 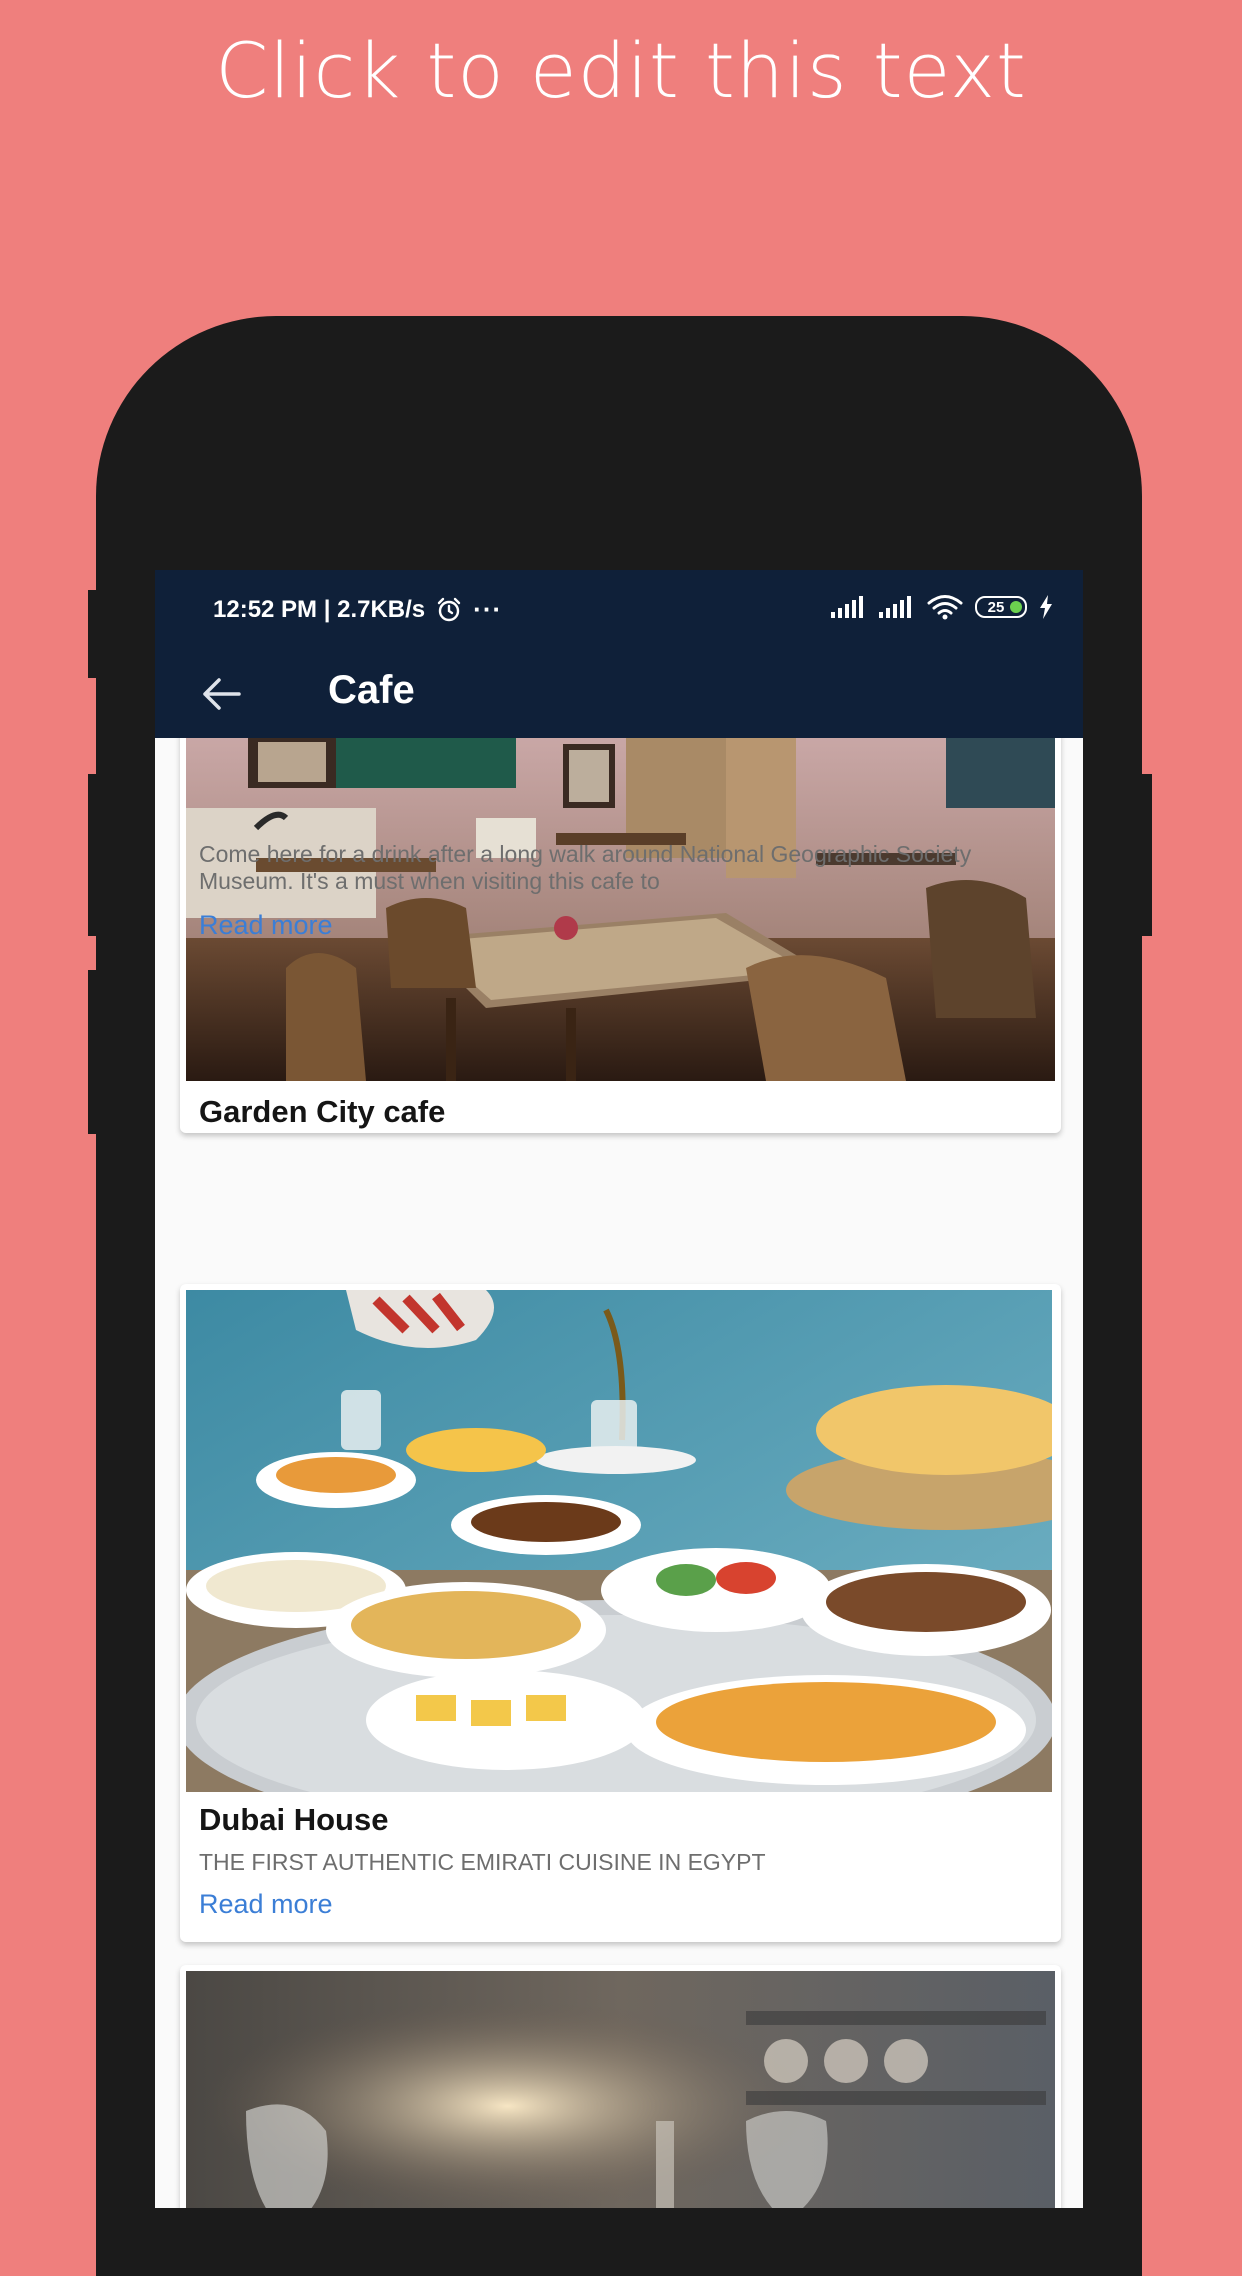 I want to click on back-arrow-icon, so click(x=221, y=694).